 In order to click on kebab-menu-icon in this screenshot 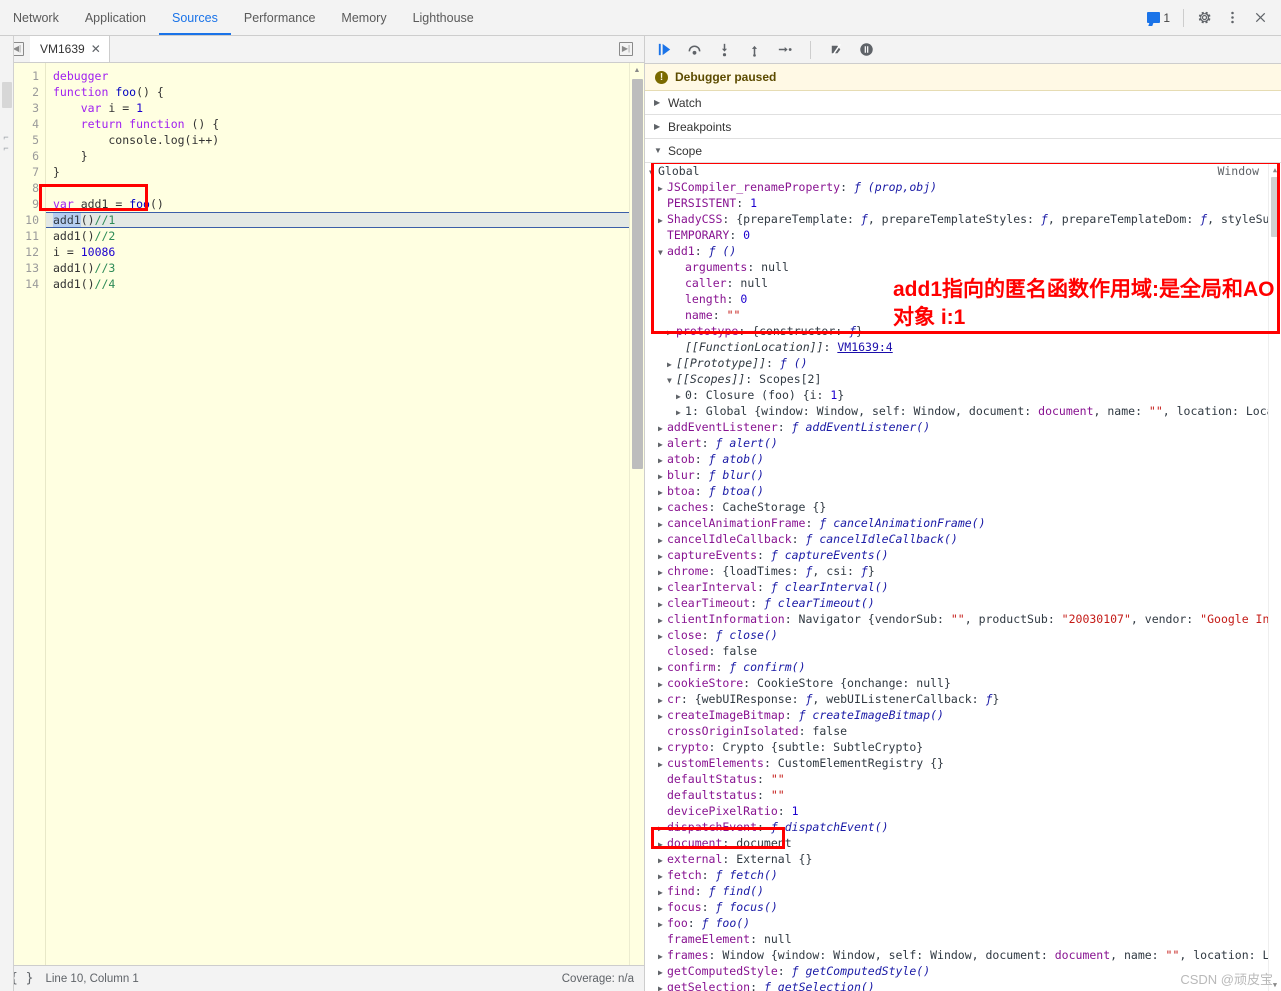, I will do `click(1232, 18)`.